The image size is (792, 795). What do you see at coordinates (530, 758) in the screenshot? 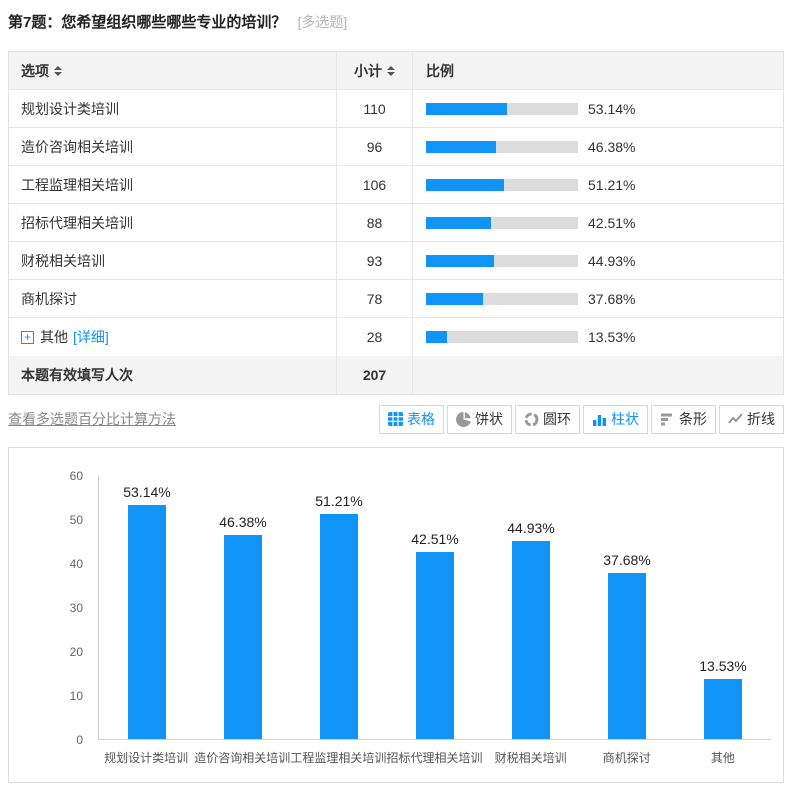
I see `x-axis-category-label: 财税相关培训` at bounding box center [530, 758].